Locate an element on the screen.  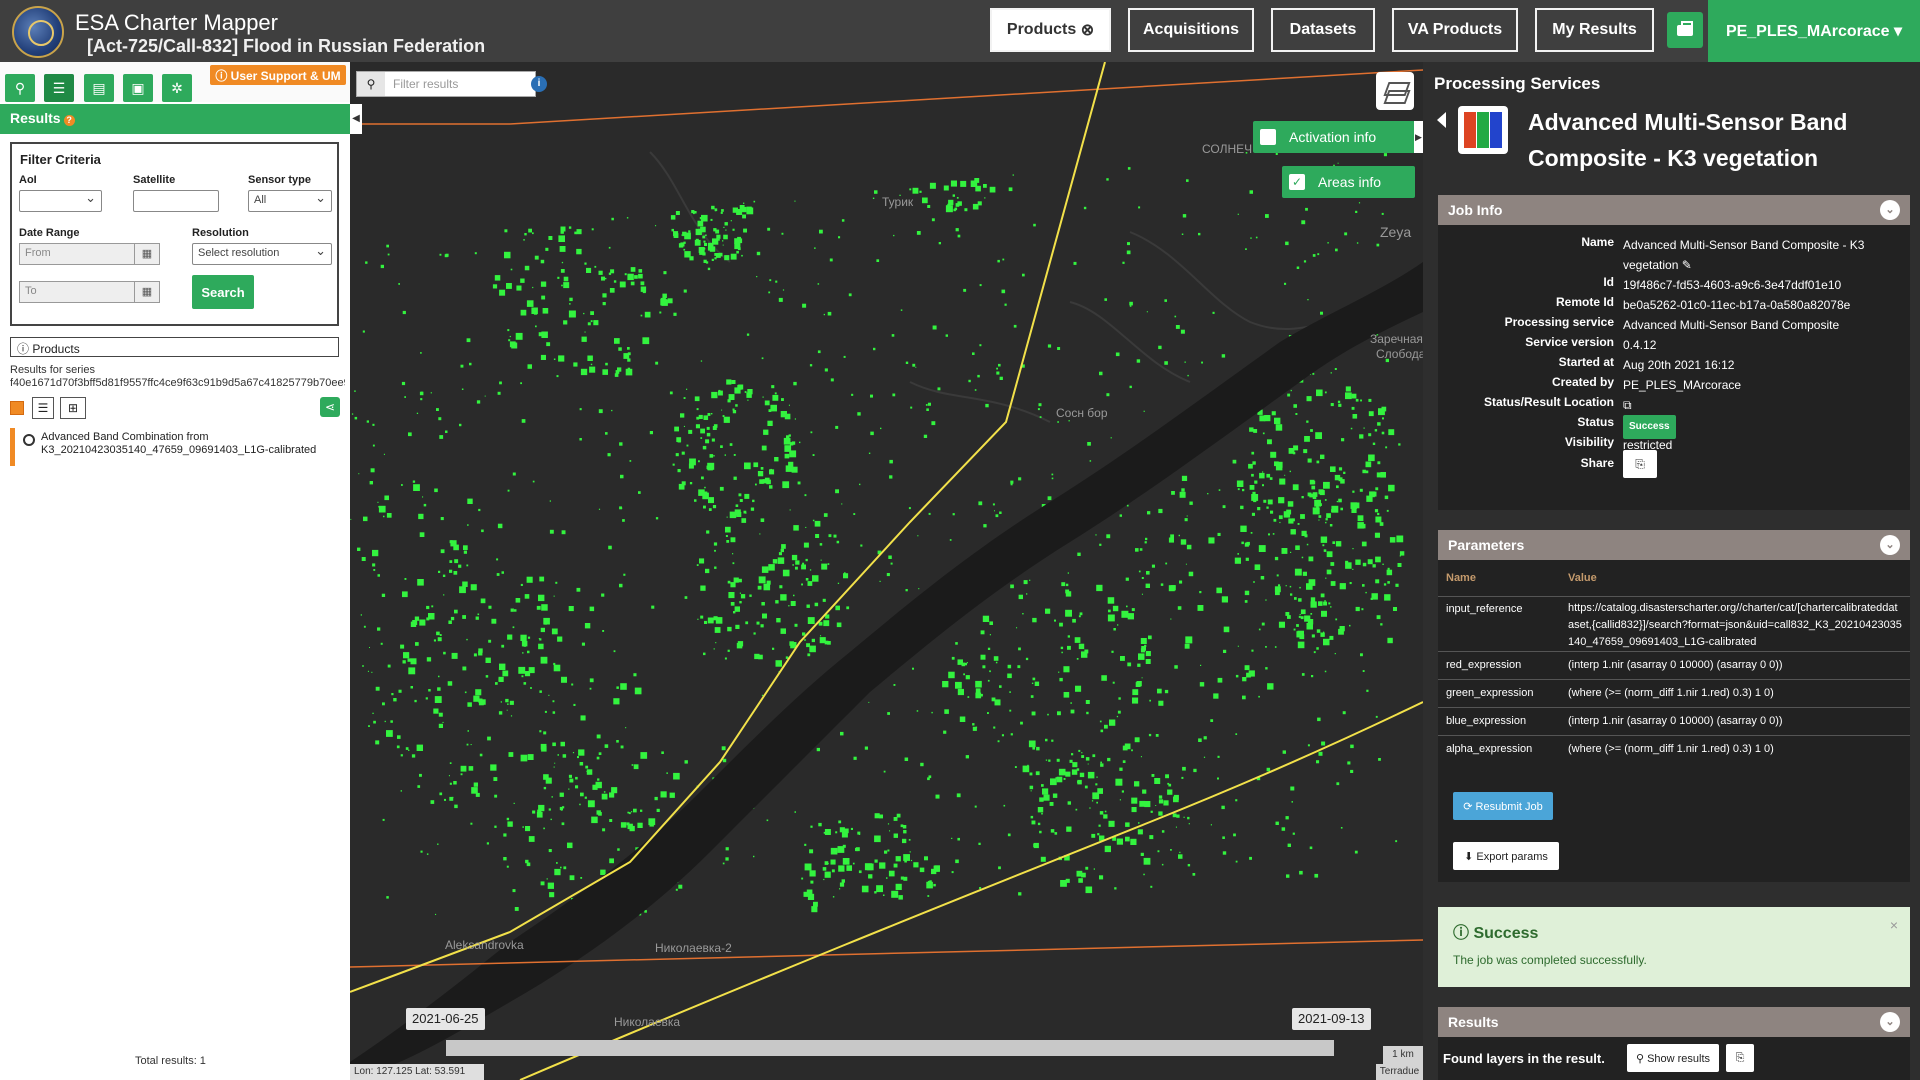
map-label-zarech: Заречная is located at coordinates (1396, 339).